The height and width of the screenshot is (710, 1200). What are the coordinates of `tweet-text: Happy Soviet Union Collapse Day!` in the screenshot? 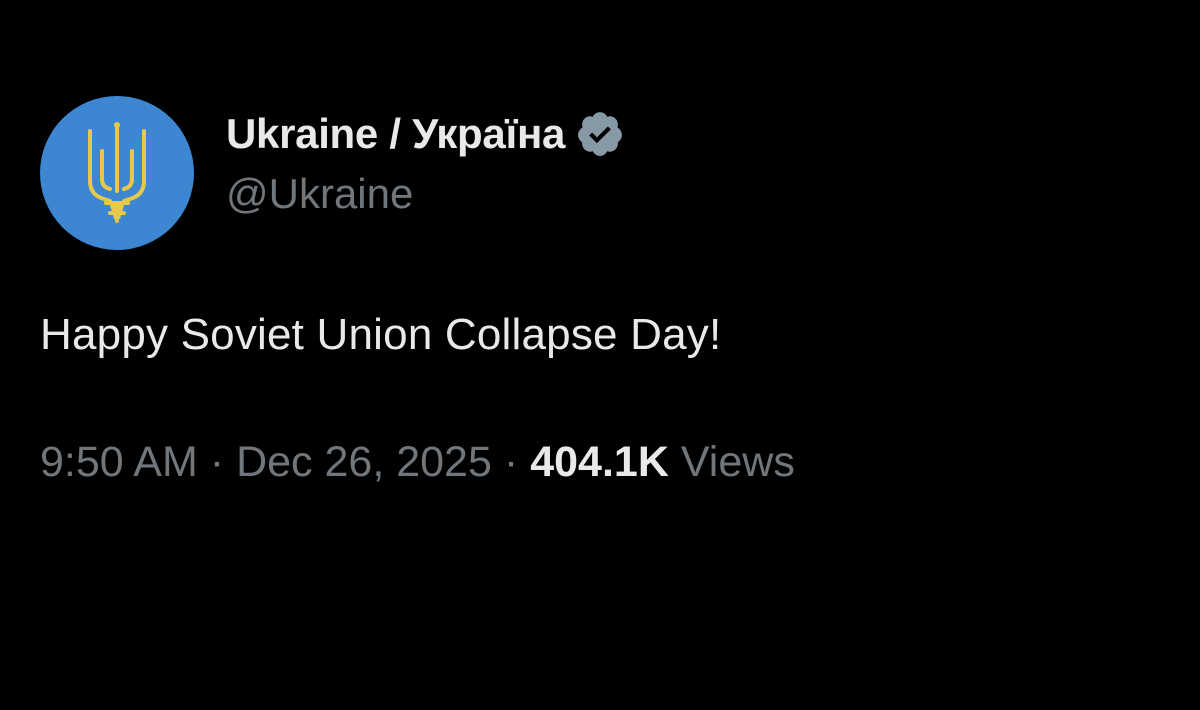 It's located at (381, 334).